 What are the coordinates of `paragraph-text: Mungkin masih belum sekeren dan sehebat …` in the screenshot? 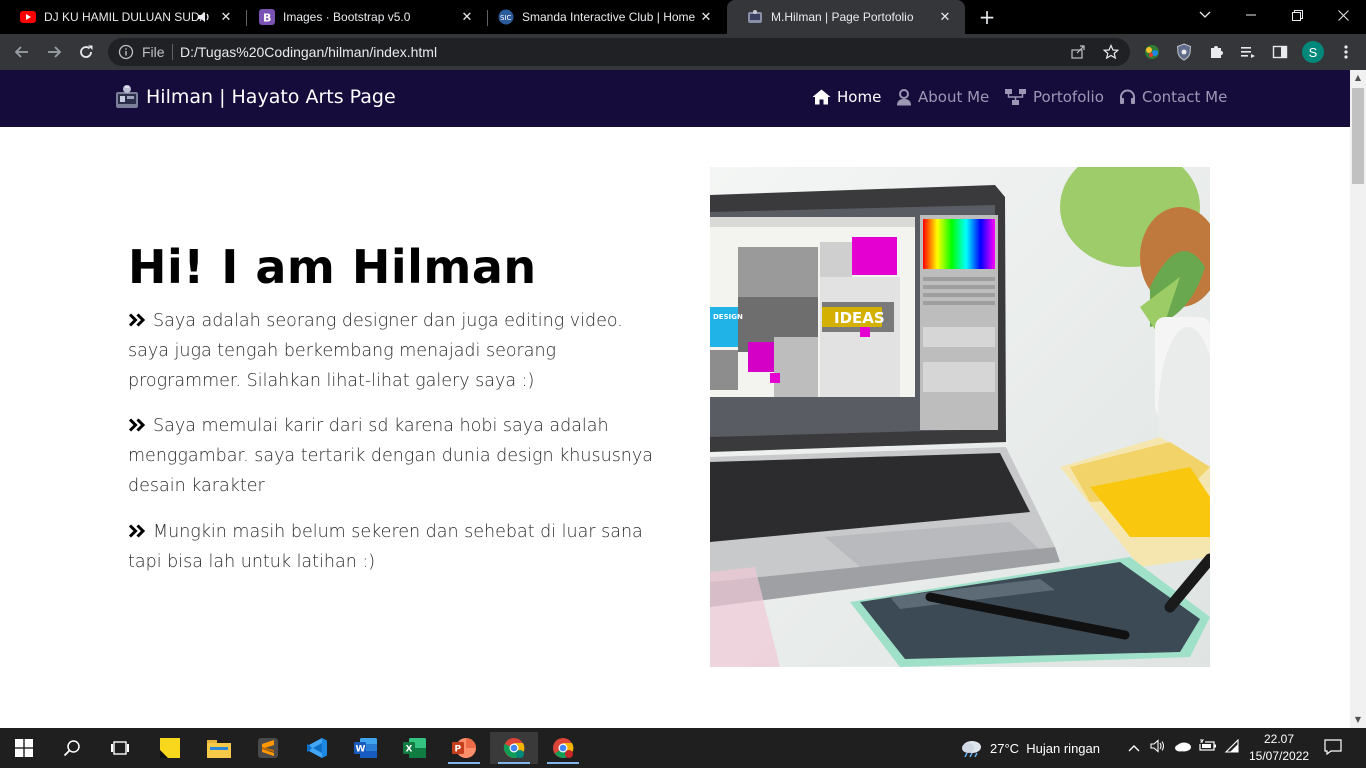 It's located at (385, 547).